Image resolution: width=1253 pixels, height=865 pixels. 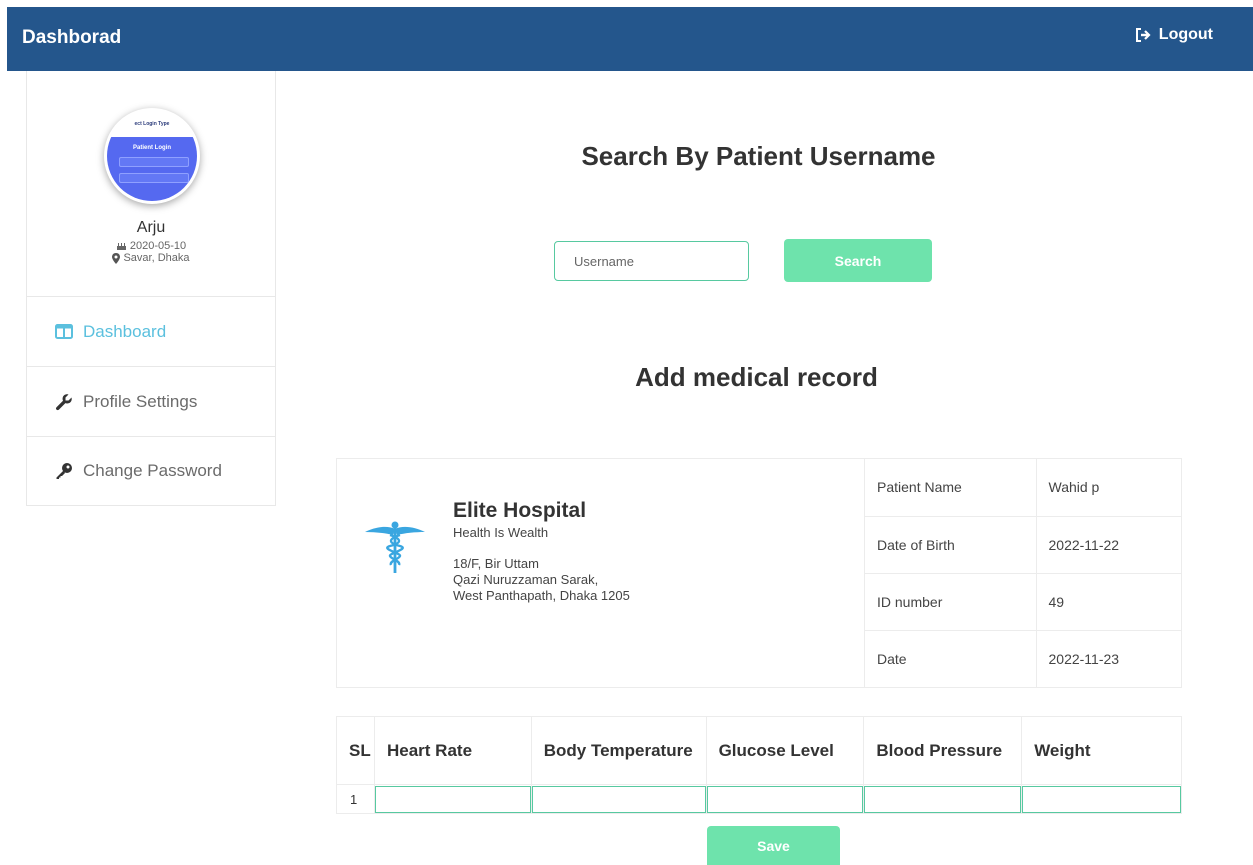 What do you see at coordinates (951, 602) in the screenshot?
I see `id-number-label: ID number` at bounding box center [951, 602].